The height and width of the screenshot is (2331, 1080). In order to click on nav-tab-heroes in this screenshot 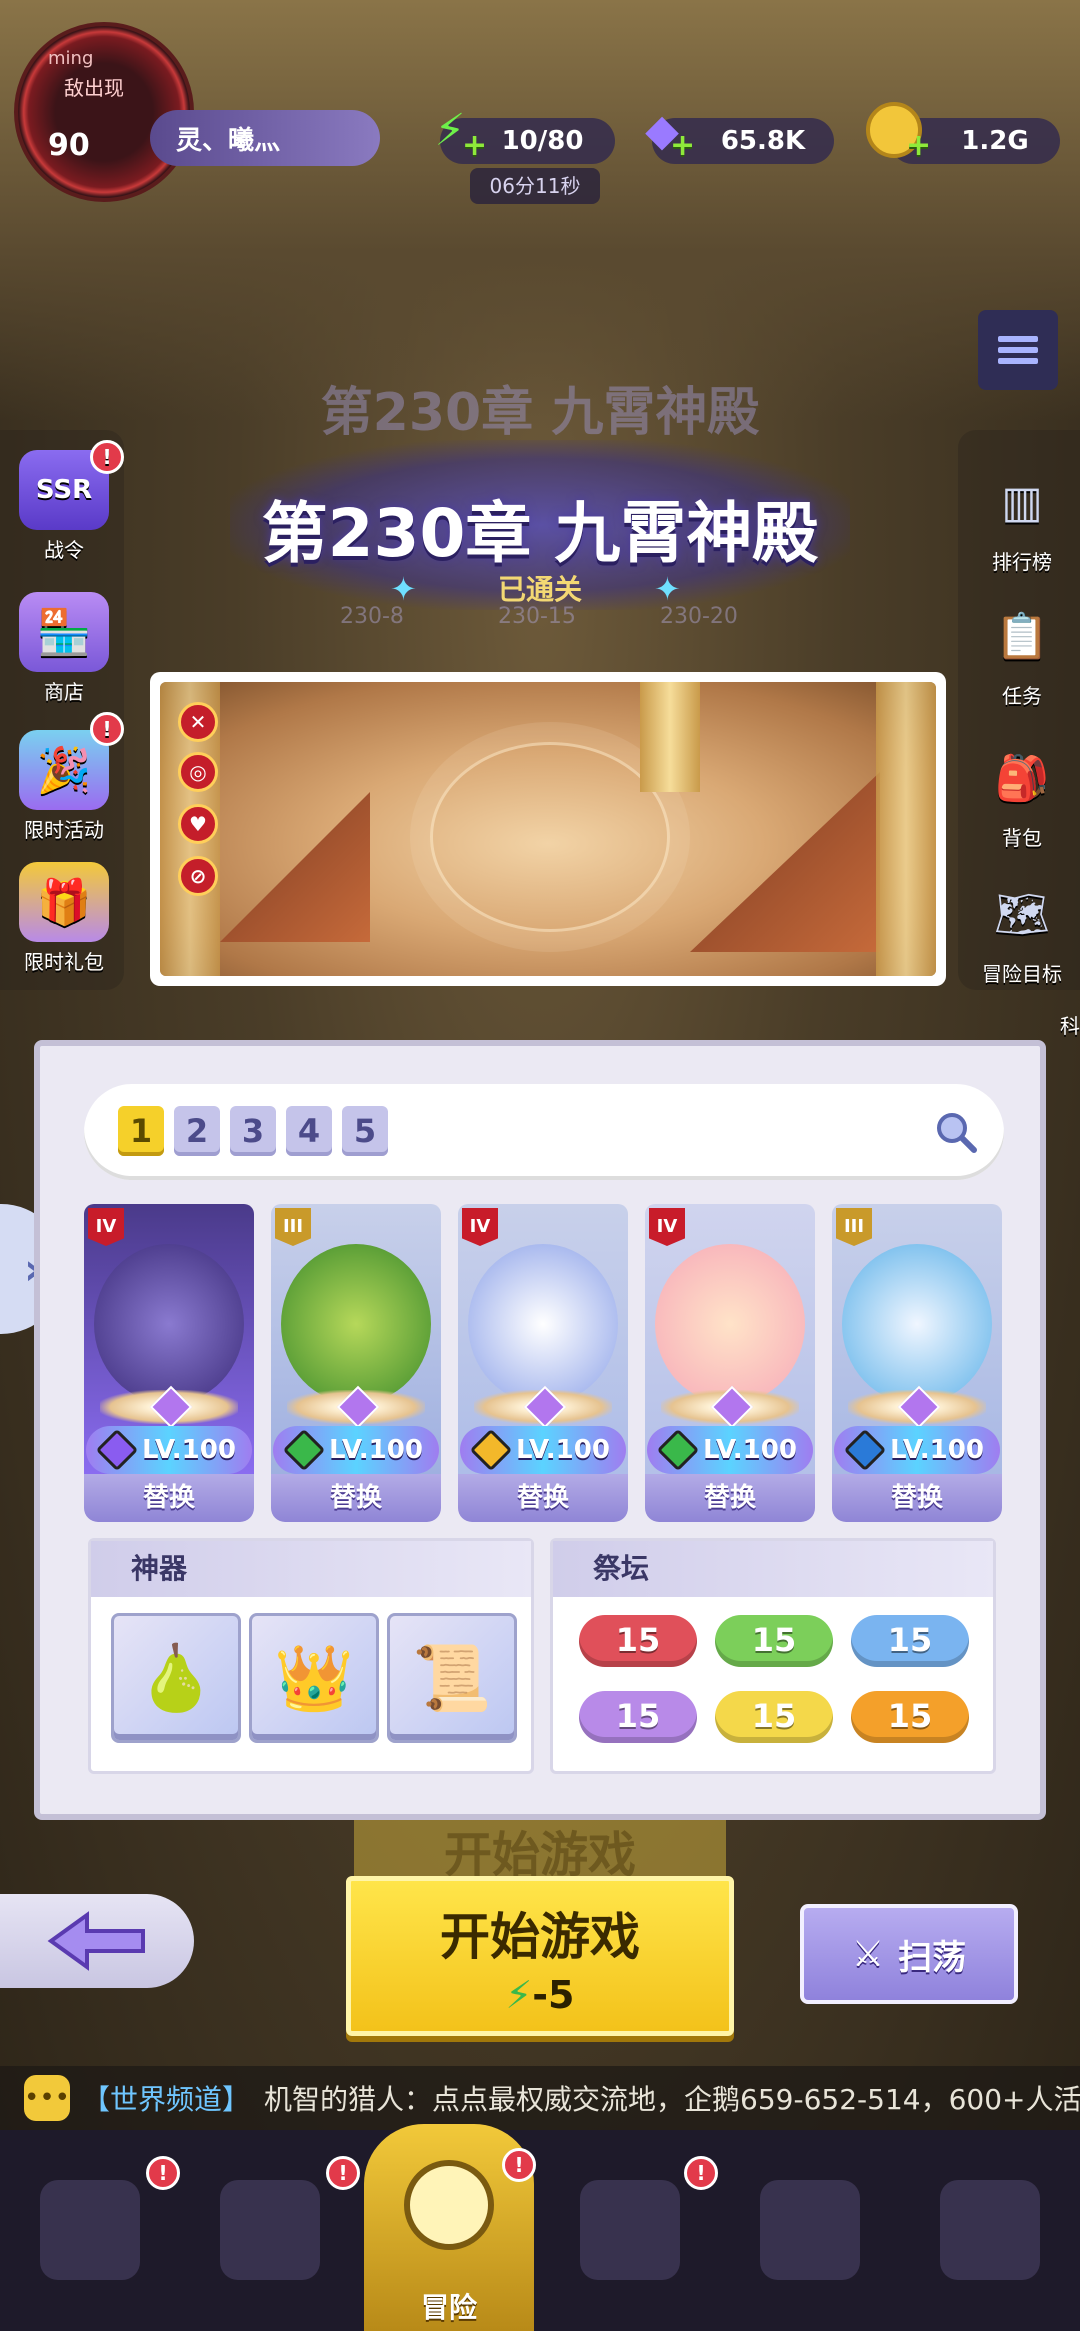, I will do `click(270, 2230)`.